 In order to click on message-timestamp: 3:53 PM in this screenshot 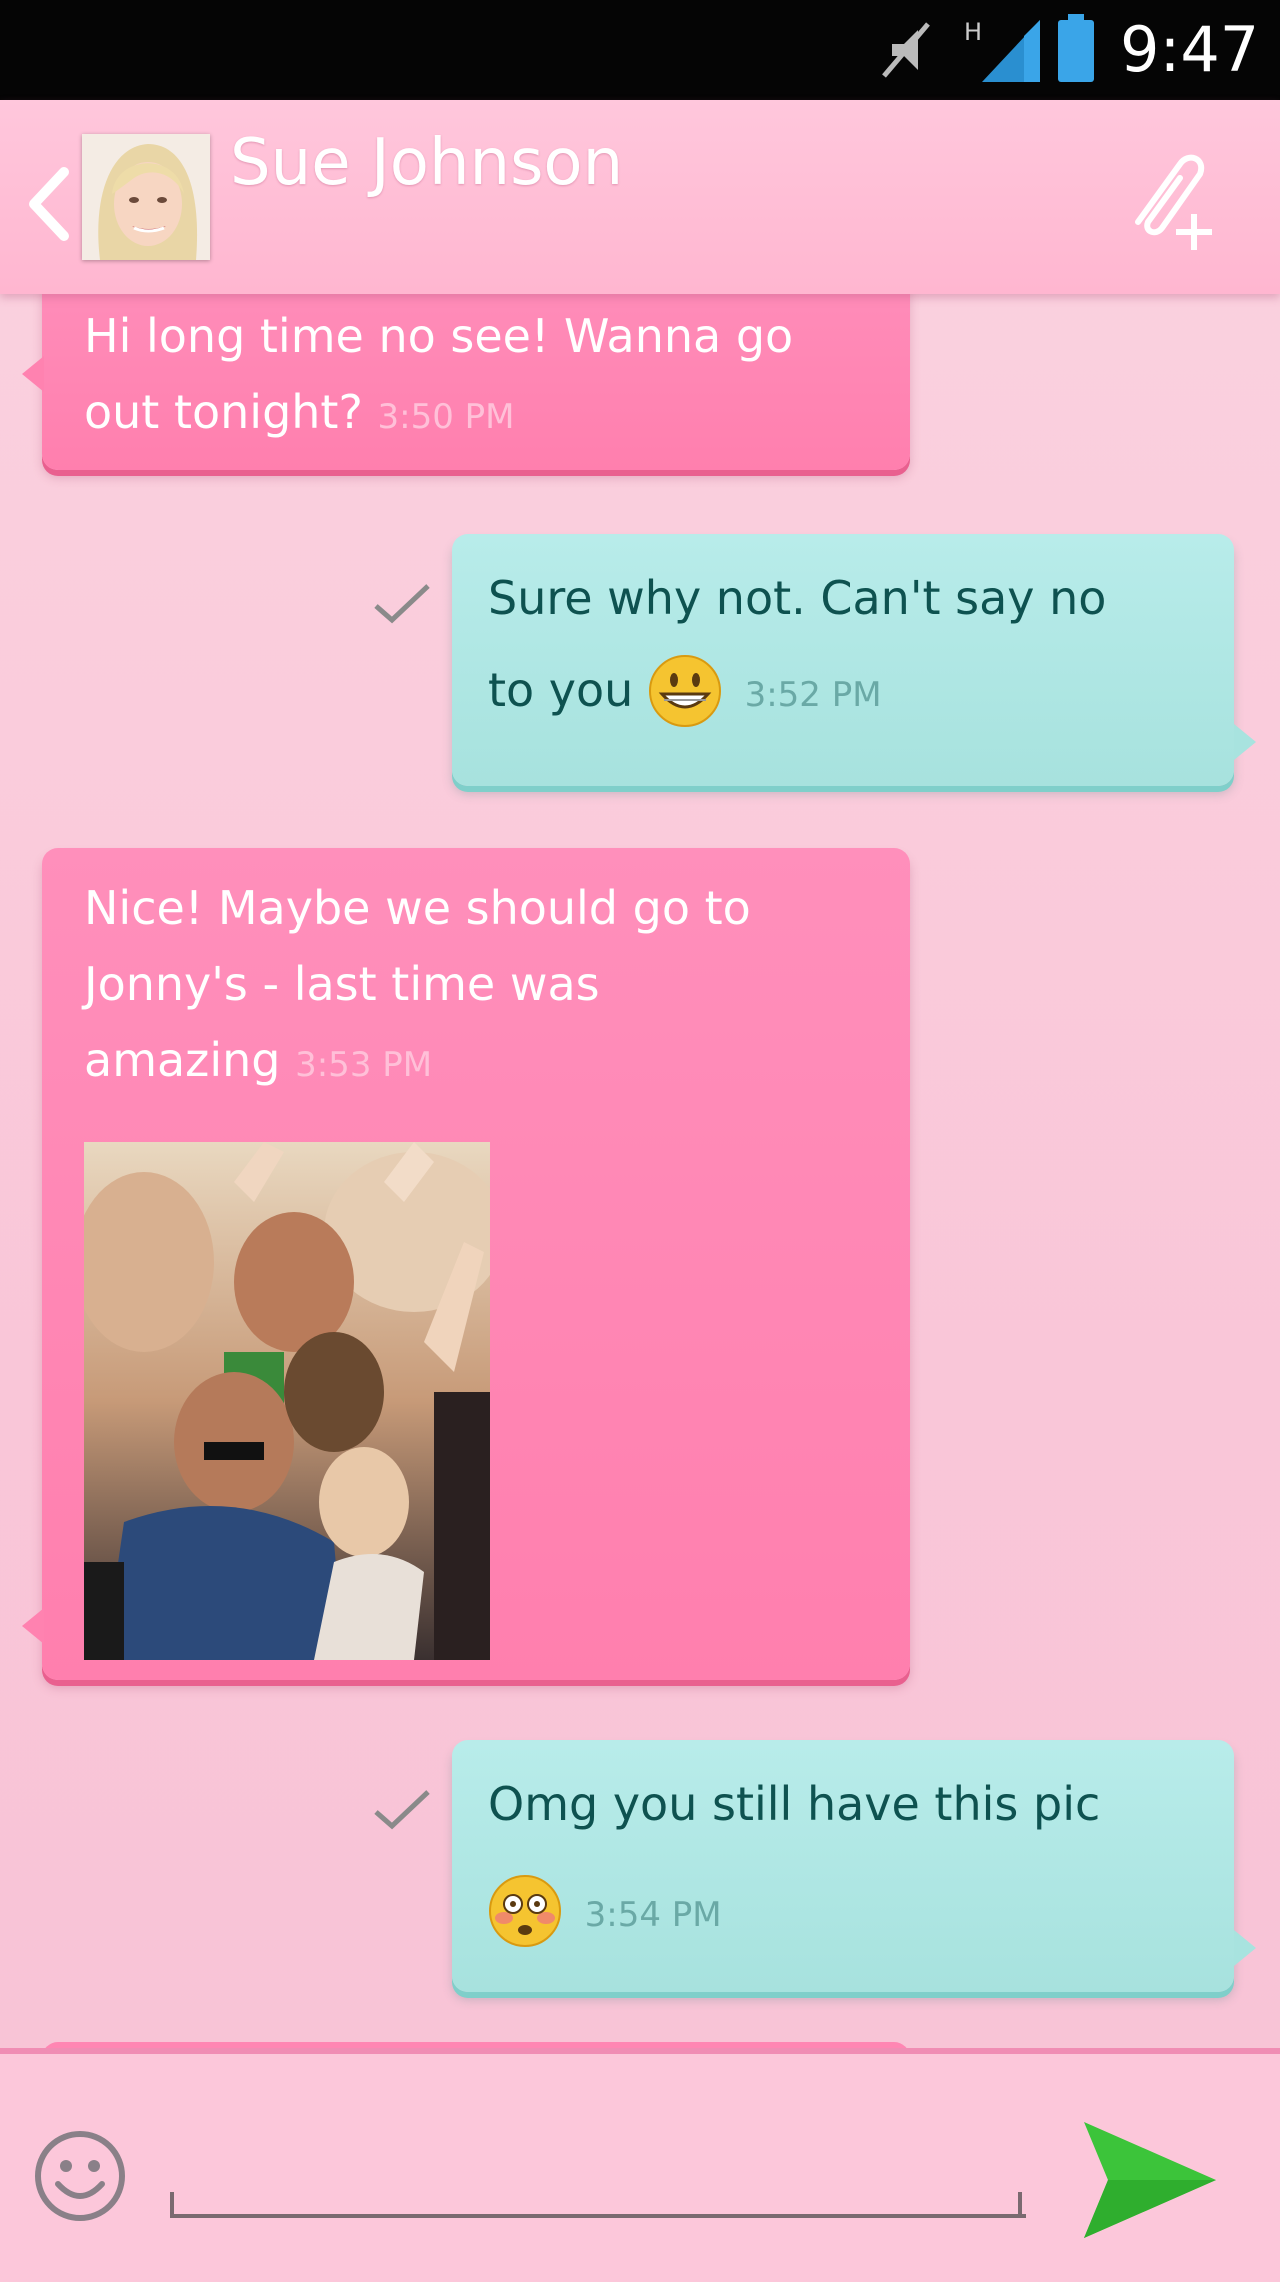, I will do `click(364, 1065)`.